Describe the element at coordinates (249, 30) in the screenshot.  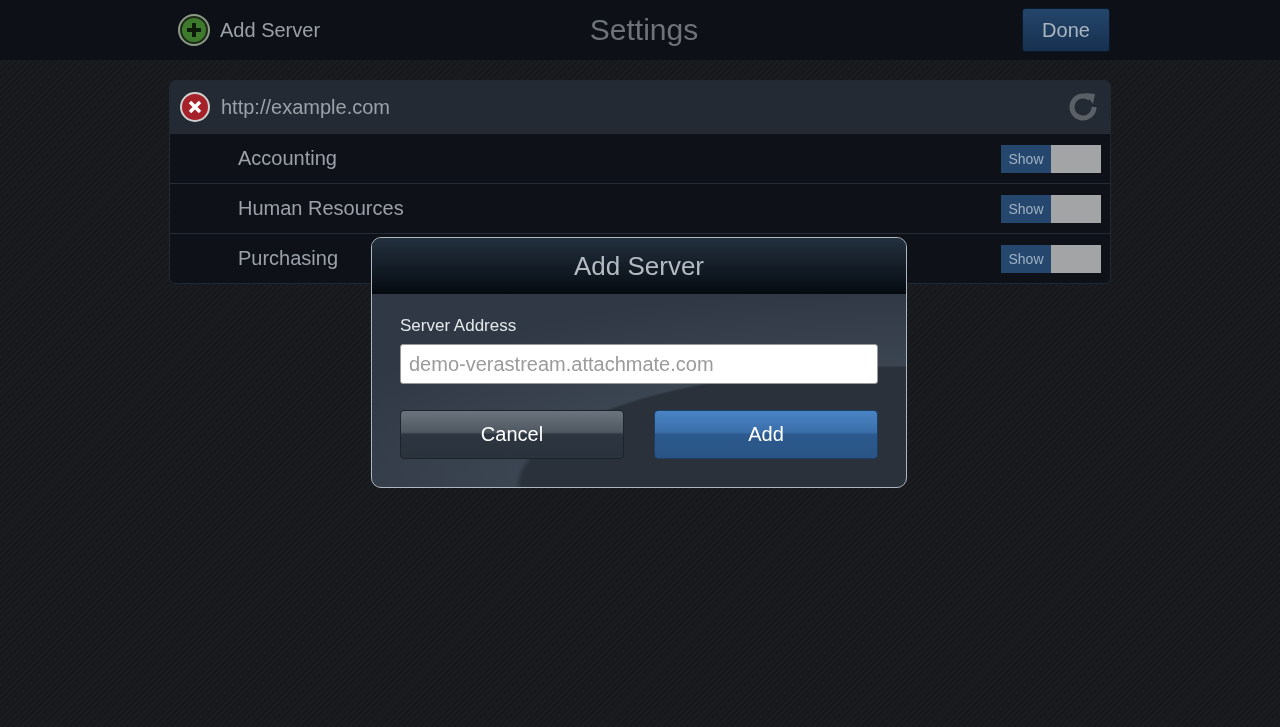
I see `add-server-button: Add Server` at that location.